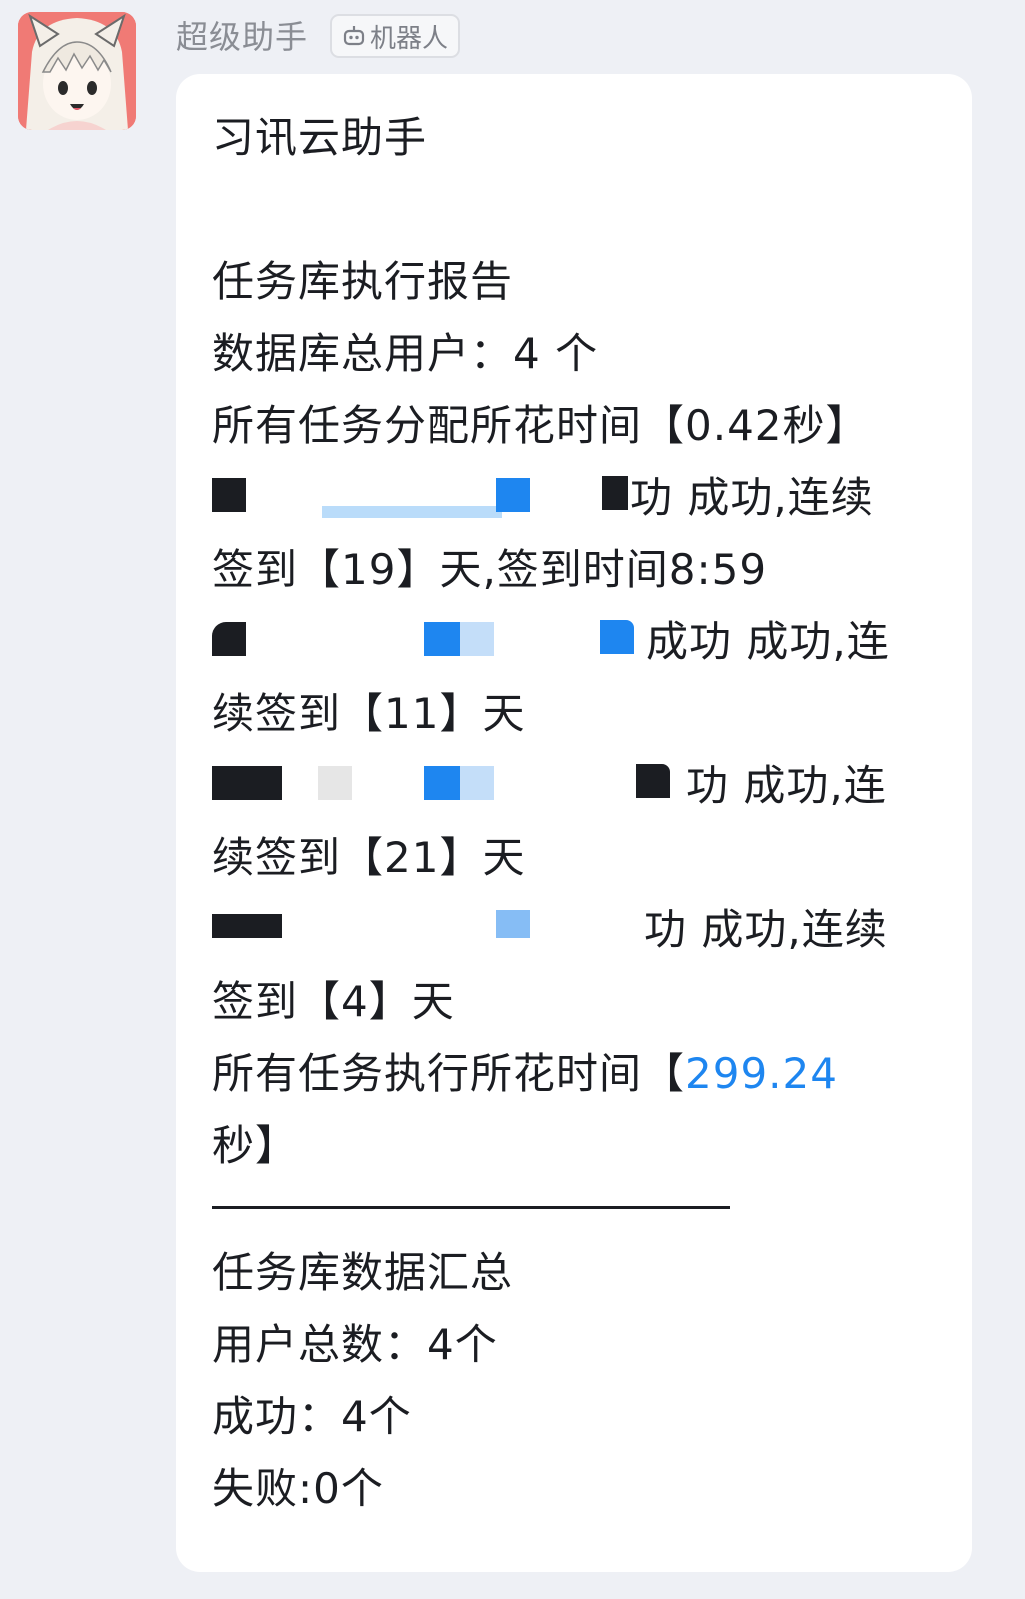 The width and height of the screenshot is (1025, 1599). I want to click on entry-line: 续签到【11】天, so click(369, 713).